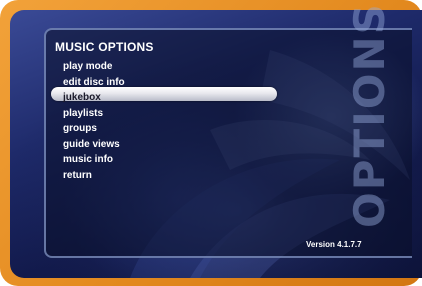 Image resolution: width=422 pixels, height=286 pixels. Describe the element at coordinates (94, 83) in the screenshot. I see `menu-item-edit-disc-info: edit disc info` at that location.